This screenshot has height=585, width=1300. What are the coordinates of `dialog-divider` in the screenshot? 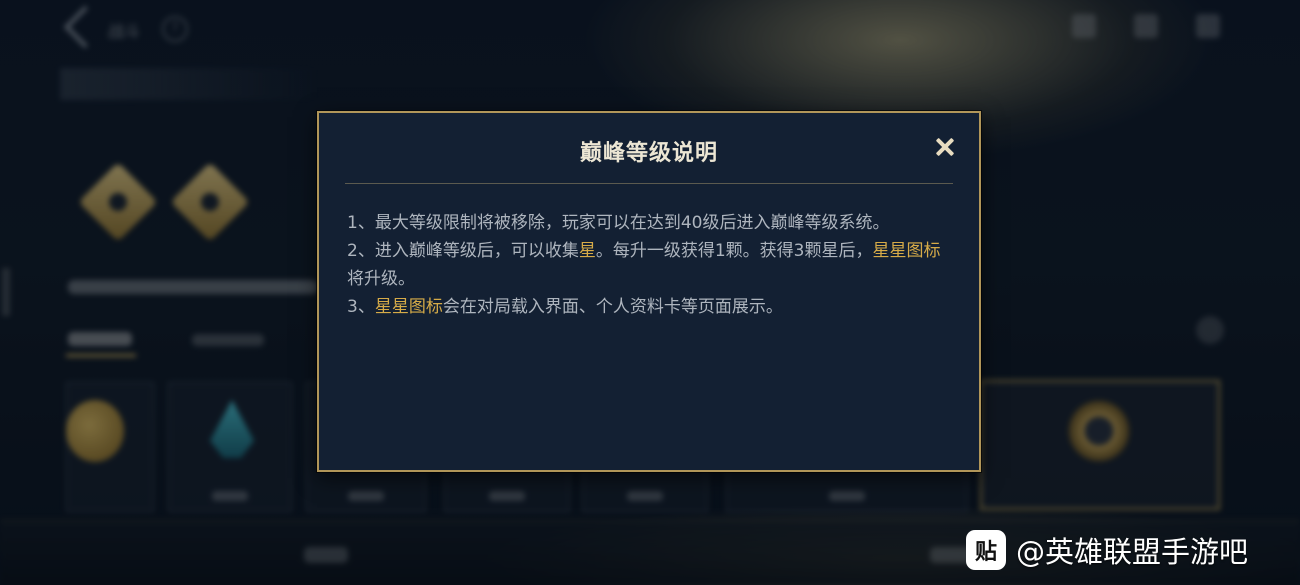 It's located at (649, 183).